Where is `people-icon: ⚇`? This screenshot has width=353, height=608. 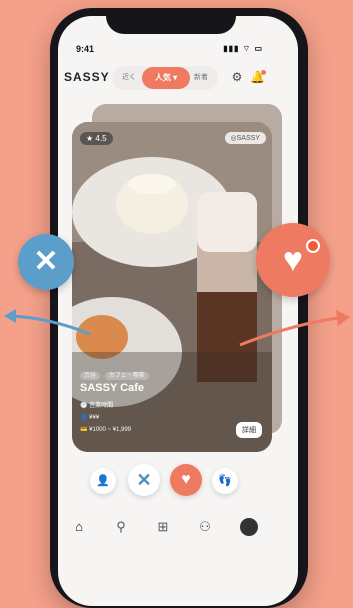 people-icon: ⚇ is located at coordinates (205, 527).